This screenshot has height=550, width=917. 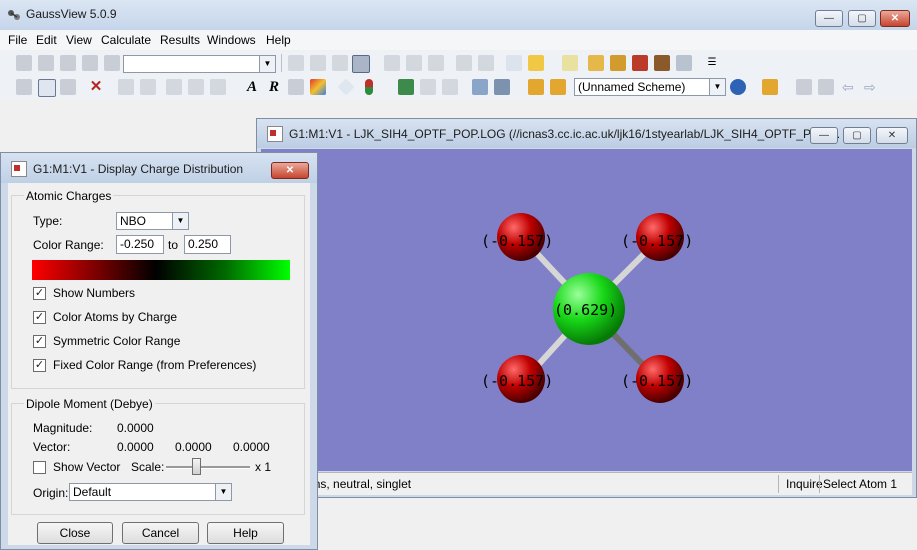 I want to click on main-minimize-button: —, so click(x=829, y=18).